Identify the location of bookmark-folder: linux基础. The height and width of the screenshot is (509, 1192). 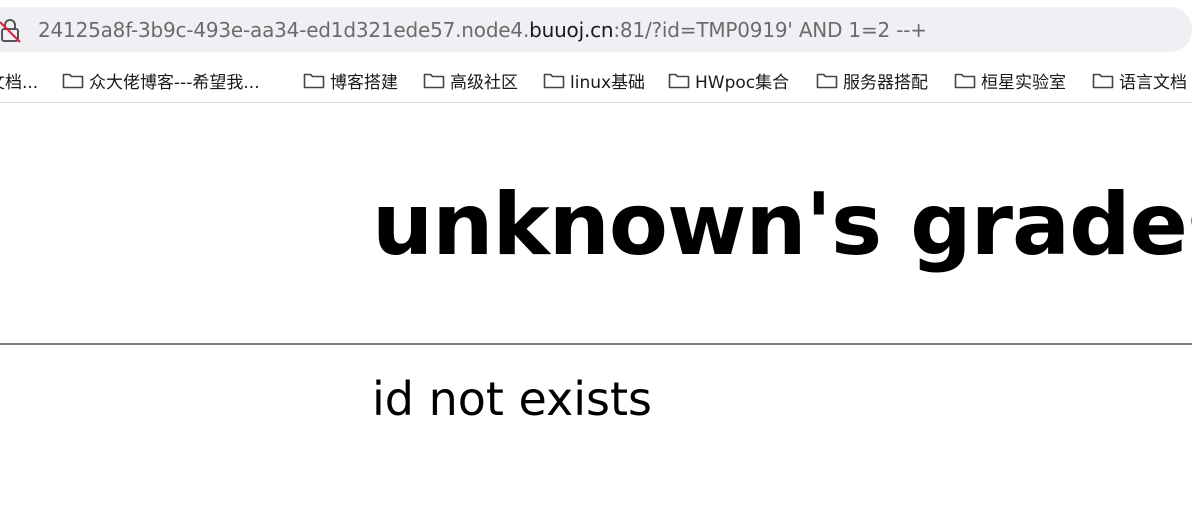
(594, 80).